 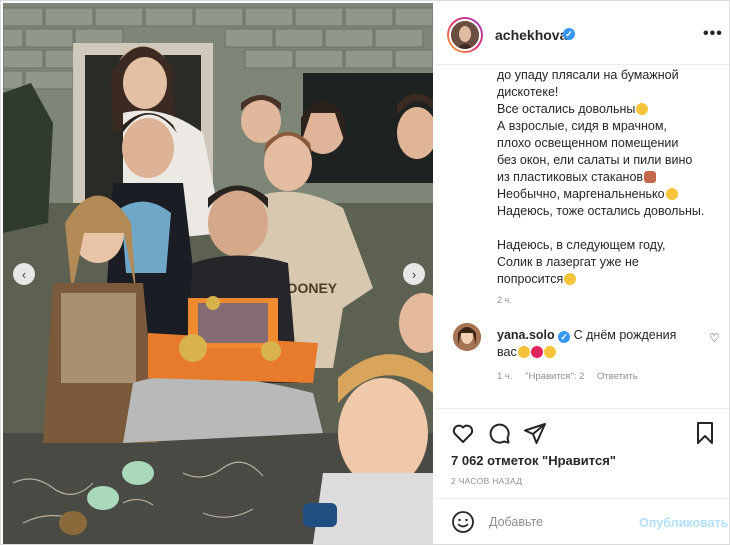 What do you see at coordinates (564, 522) in the screenshot?
I see `comment-input` at bounding box center [564, 522].